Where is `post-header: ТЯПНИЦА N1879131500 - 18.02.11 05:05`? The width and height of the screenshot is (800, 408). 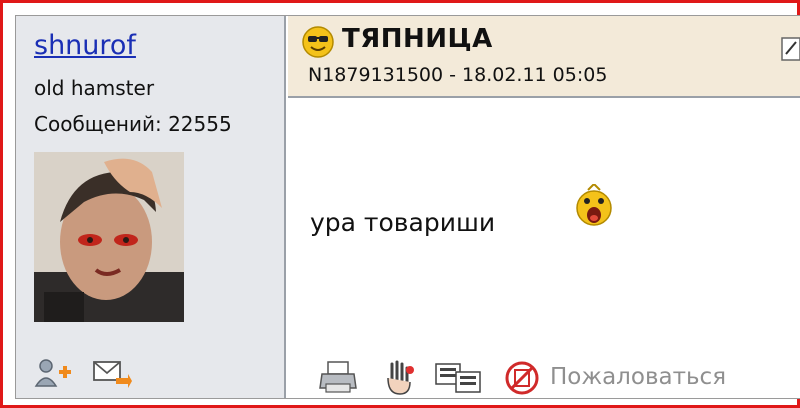 post-header: ТЯПНИЦА N1879131500 - 18.02.11 05:05 is located at coordinates (544, 57).